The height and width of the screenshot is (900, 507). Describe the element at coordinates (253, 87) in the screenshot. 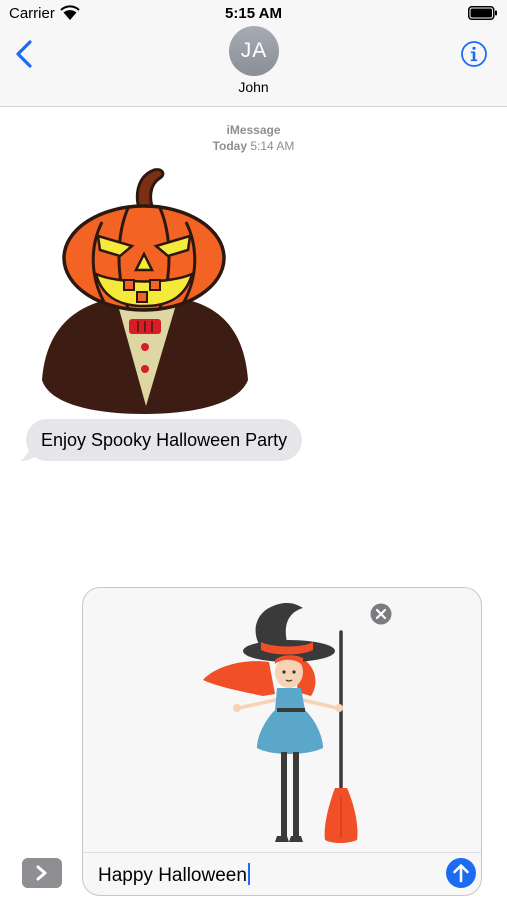

I see `contact-name: John` at that location.